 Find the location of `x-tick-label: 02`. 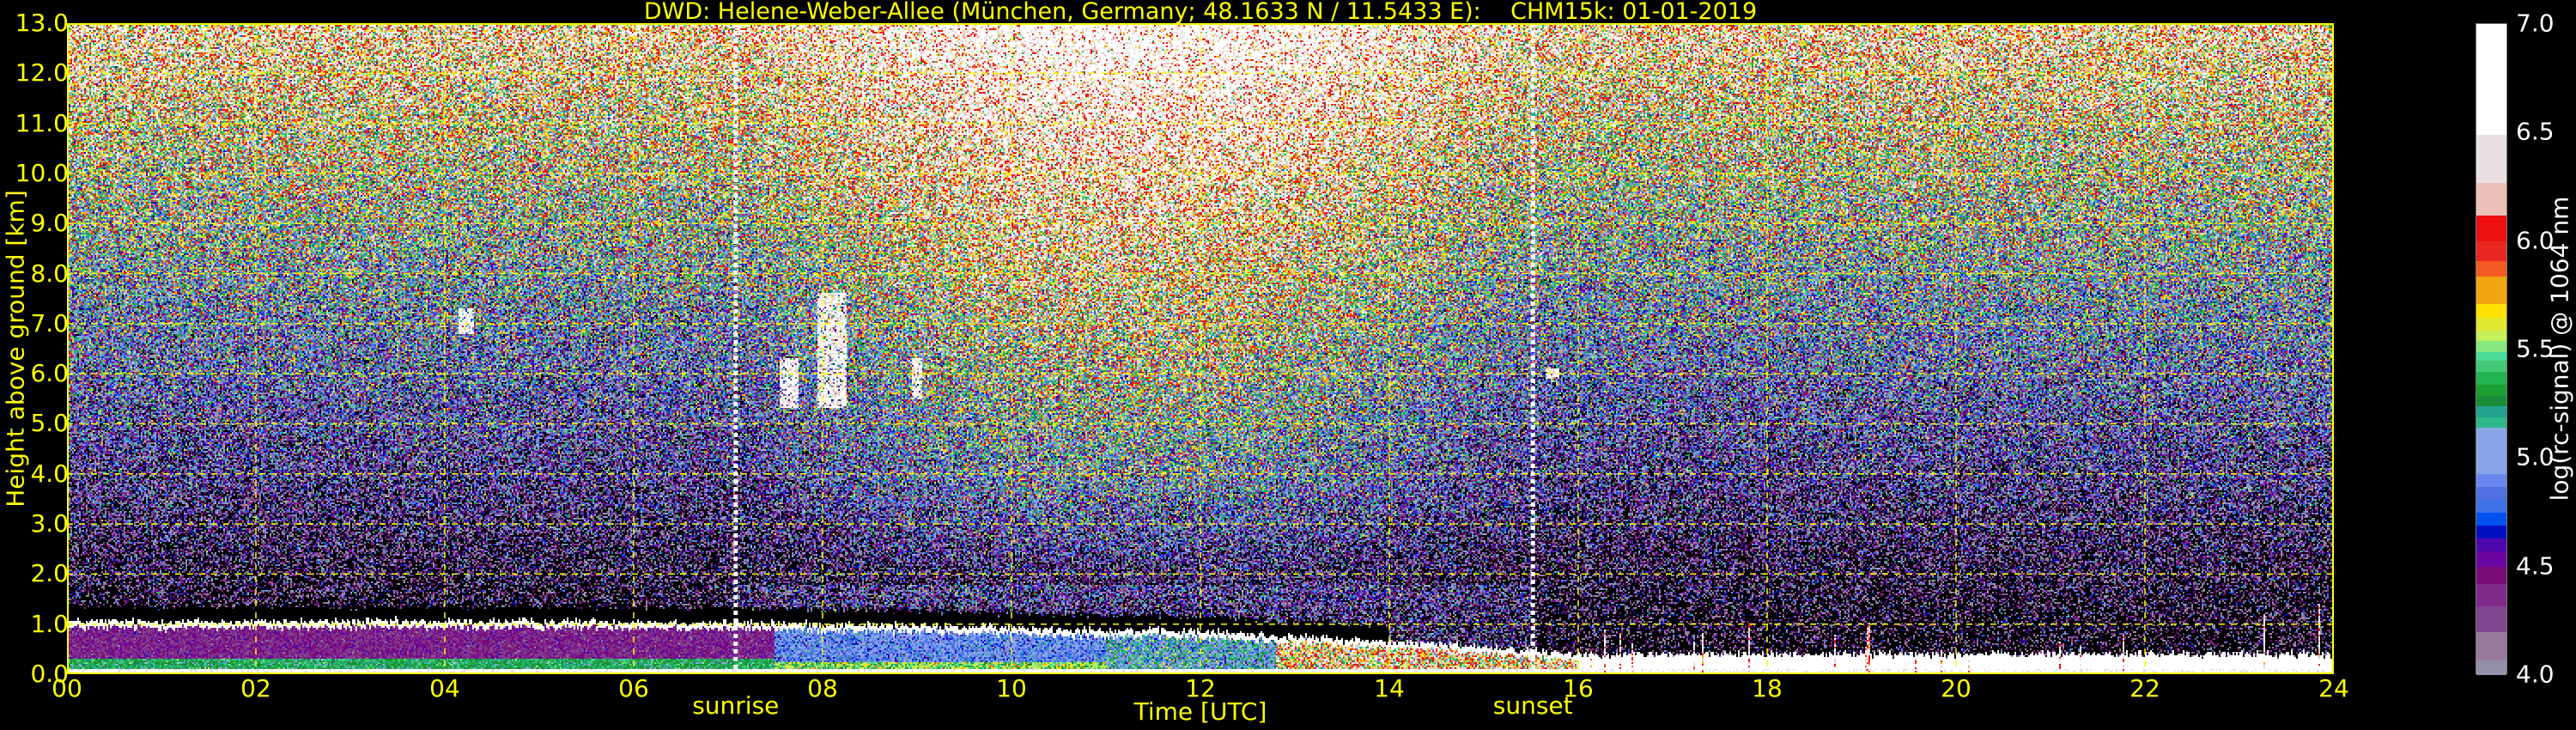

x-tick-label: 02 is located at coordinates (255, 688).